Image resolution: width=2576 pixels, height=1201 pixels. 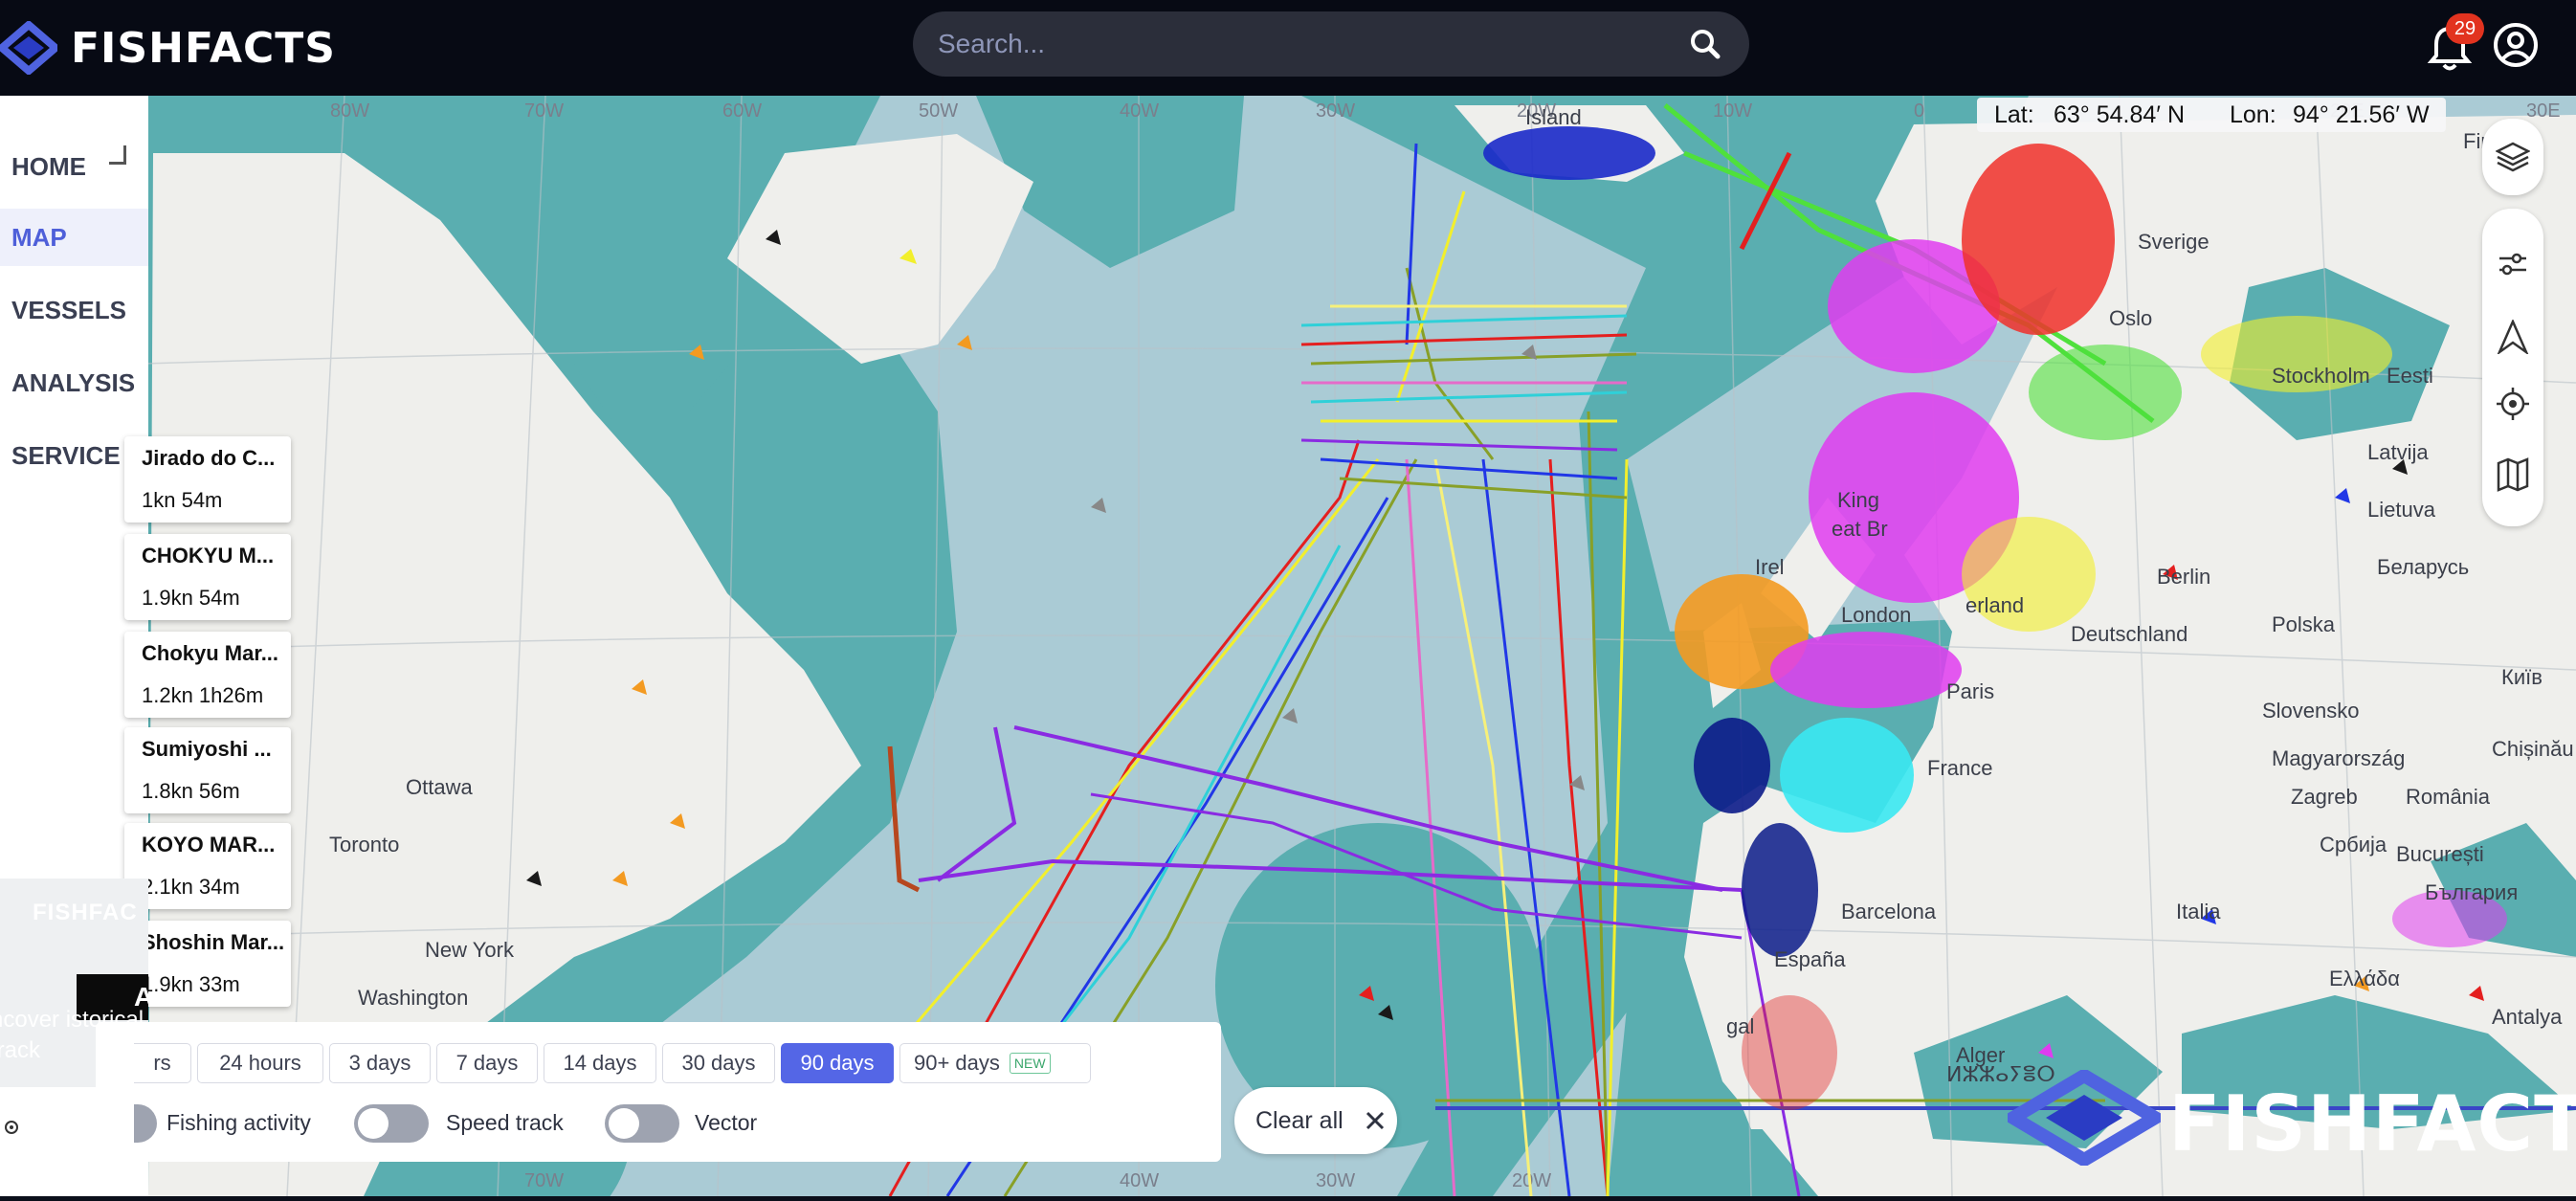 What do you see at coordinates (2513, 474) in the screenshot?
I see `map-book-icon` at bounding box center [2513, 474].